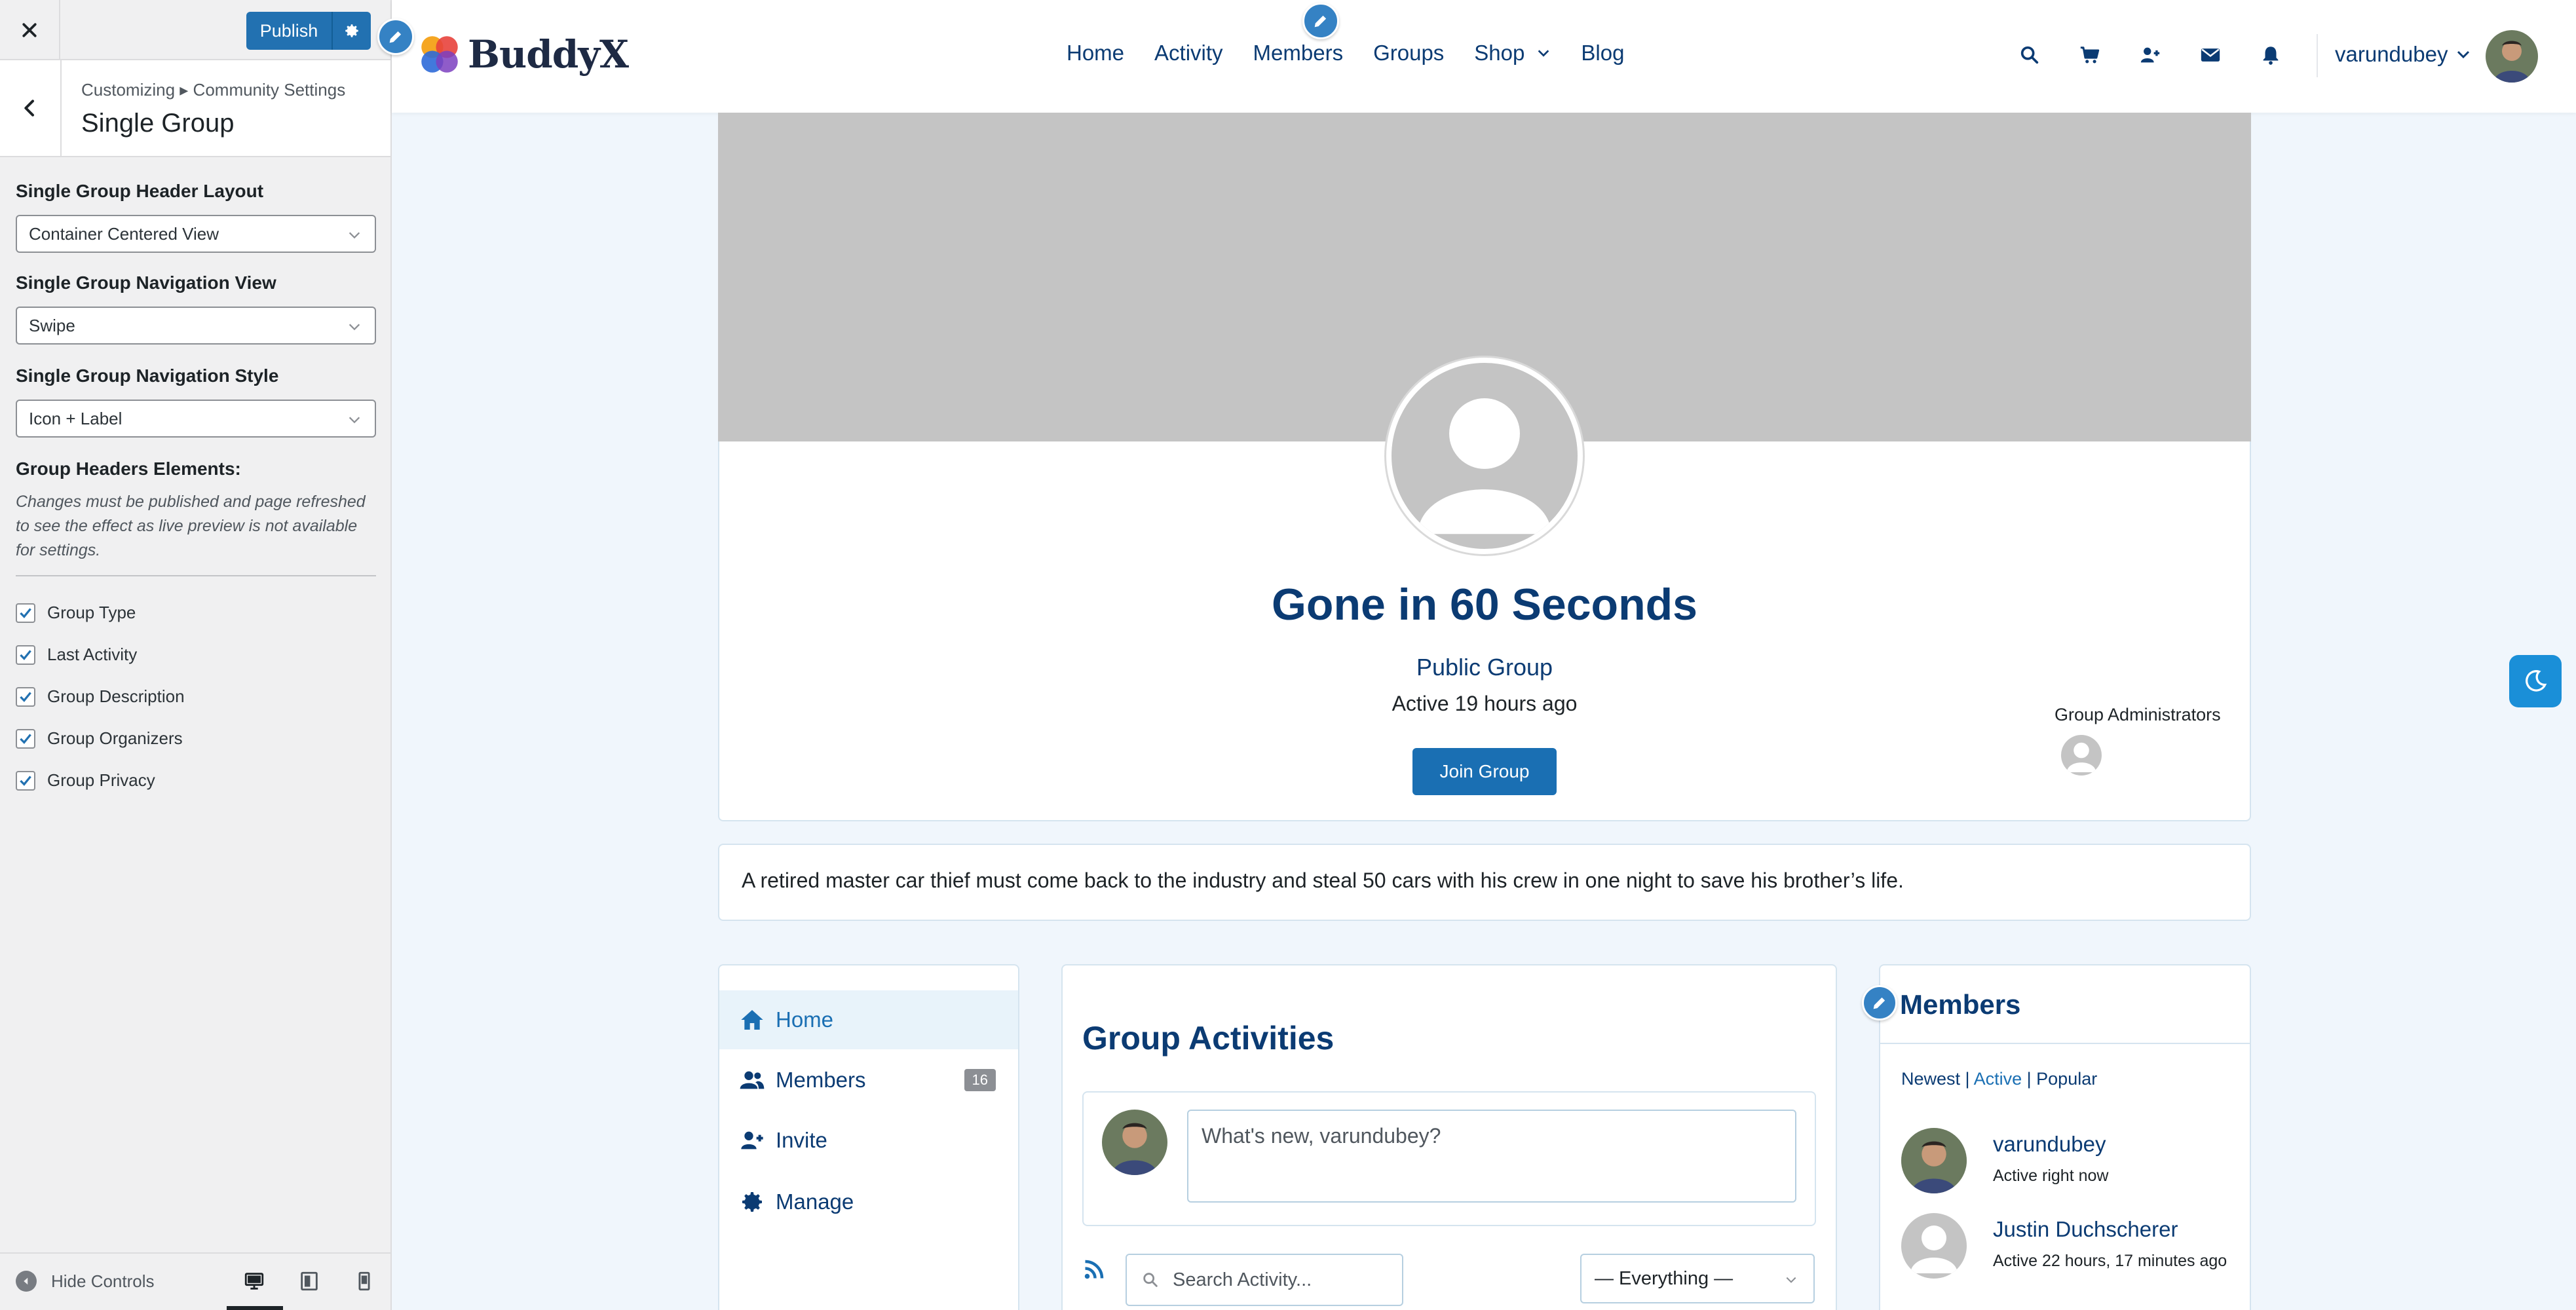  I want to click on site-logo: BuddyX, so click(522, 54).